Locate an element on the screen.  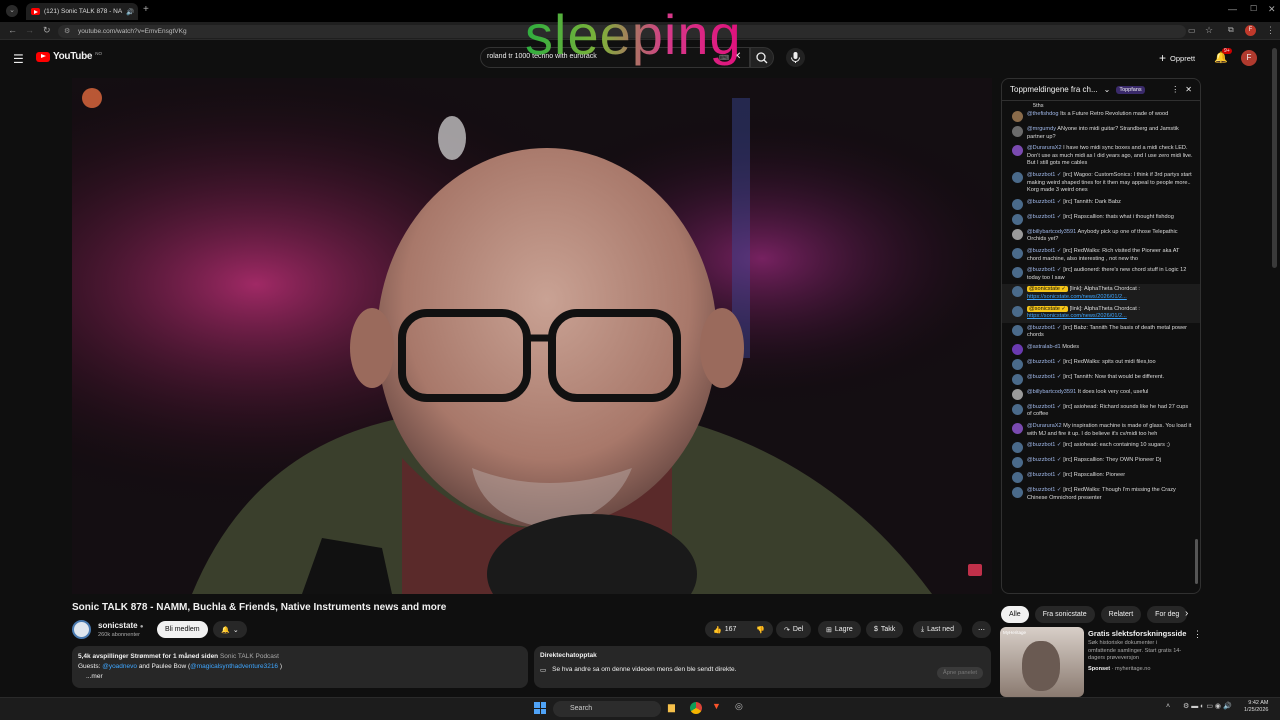
chat-author: @mrgumdy is located at coordinates (1041, 129).